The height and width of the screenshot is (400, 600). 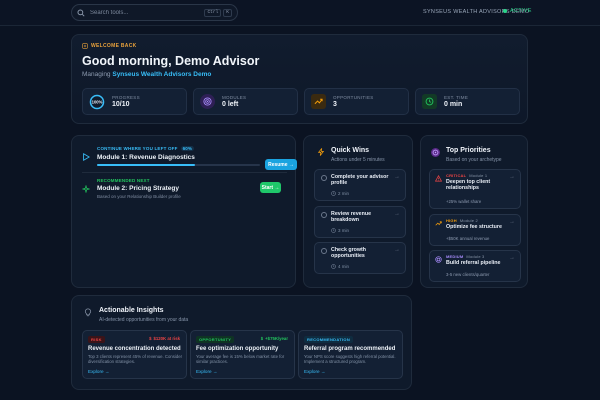 What do you see at coordinates (521, 11) in the screenshot?
I see `status-text: ACTIVE` at bounding box center [521, 11].